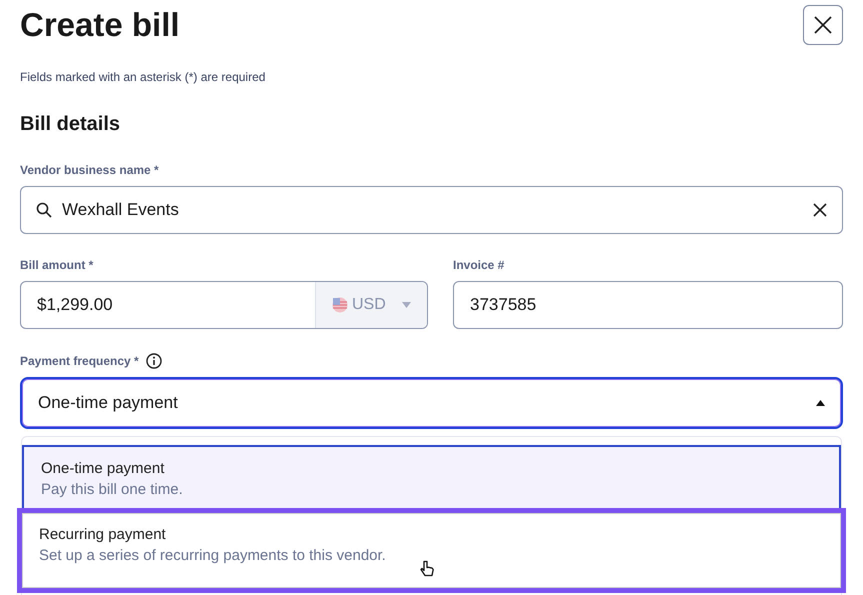 This screenshot has height=595, width=863. What do you see at coordinates (75, 305) in the screenshot?
I see `amount-value: $1,299.00` at bounding box center [75, 305].